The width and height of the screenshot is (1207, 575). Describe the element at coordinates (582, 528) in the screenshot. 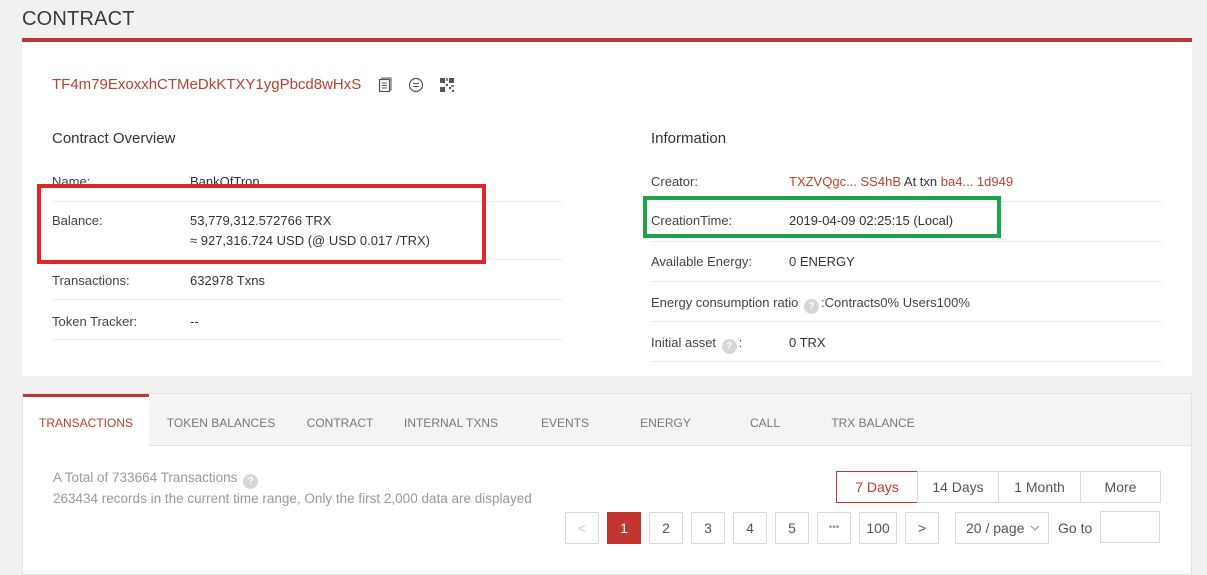

I see `prev-page-button: <` at that location.